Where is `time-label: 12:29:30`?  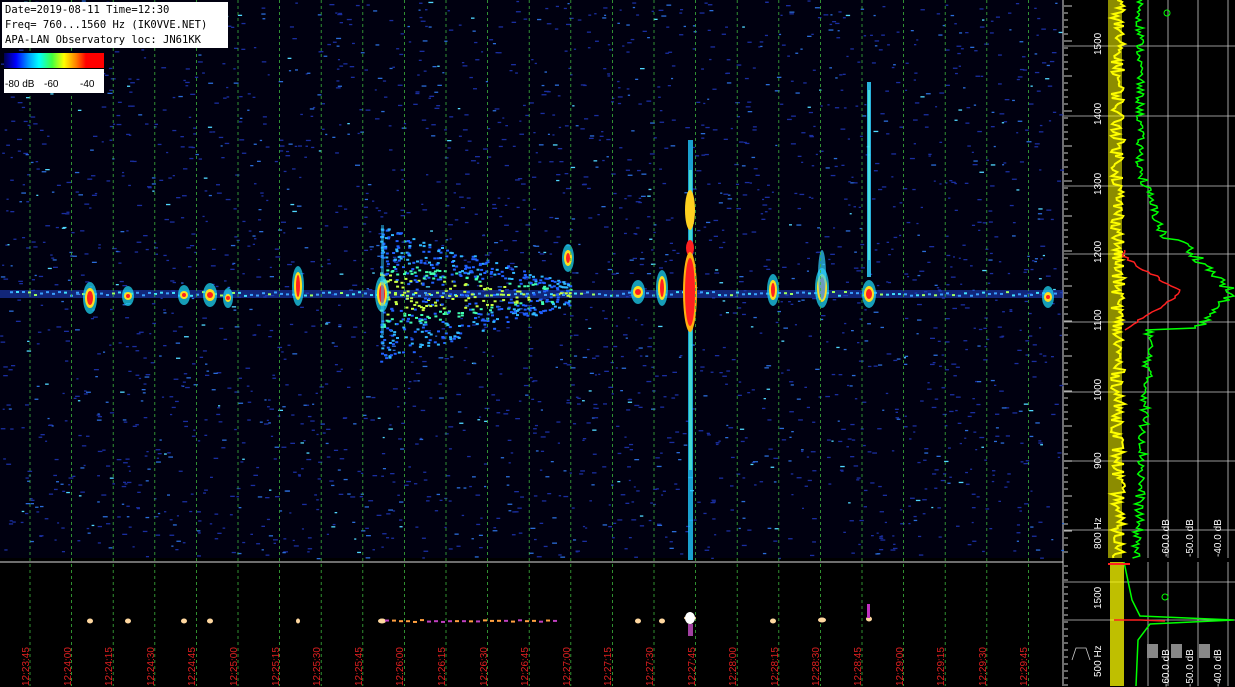
time-label: 12:29:30 is located at coordinates (983, 666).